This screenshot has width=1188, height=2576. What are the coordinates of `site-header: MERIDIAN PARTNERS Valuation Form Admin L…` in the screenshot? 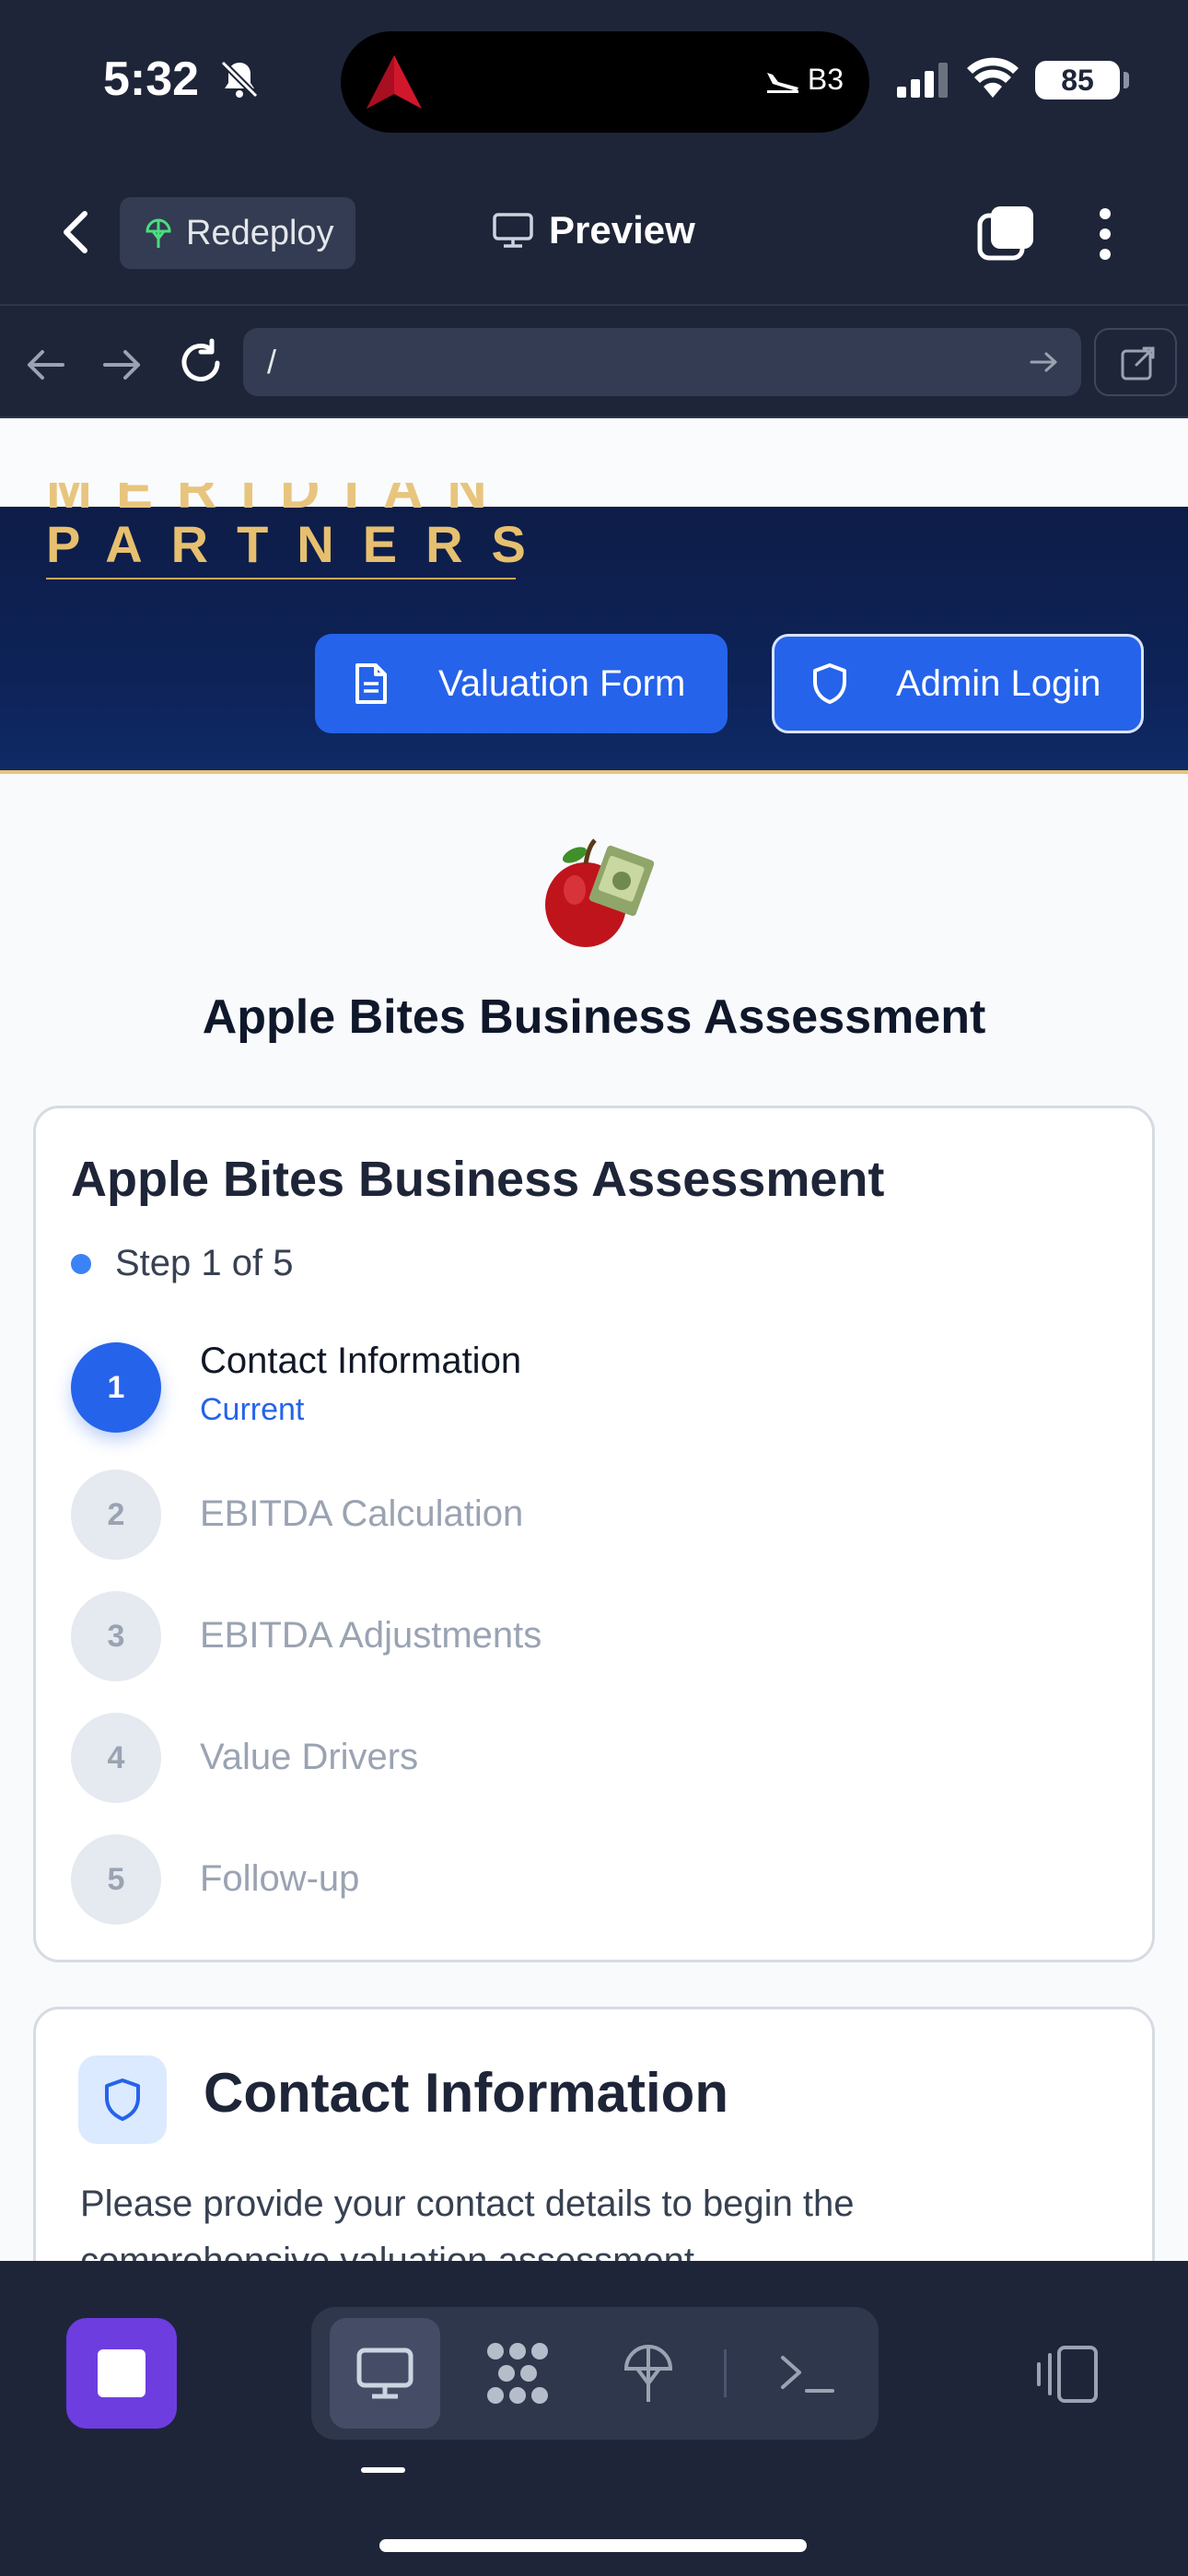 It's located at (594, 628).